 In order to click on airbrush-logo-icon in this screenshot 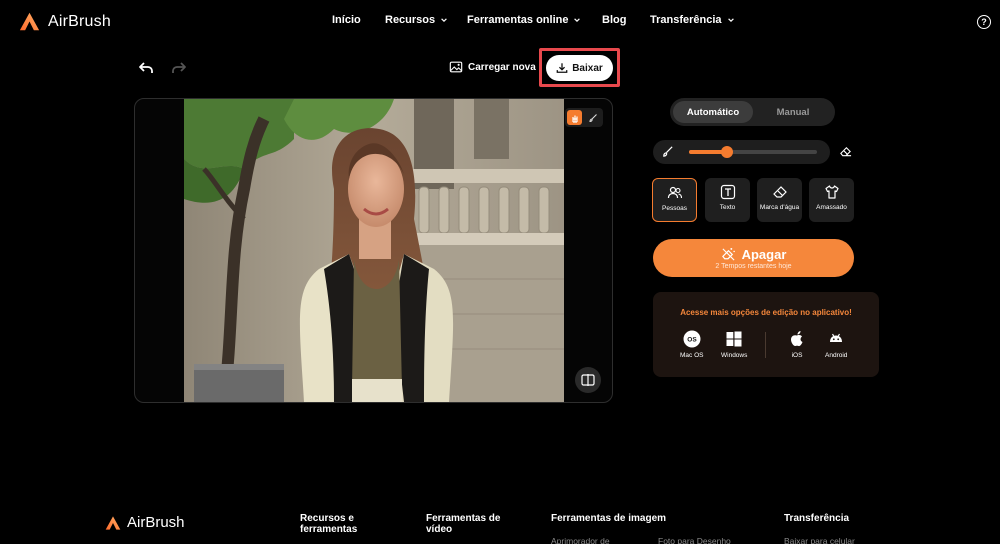, I will do `click(113, 522)`.